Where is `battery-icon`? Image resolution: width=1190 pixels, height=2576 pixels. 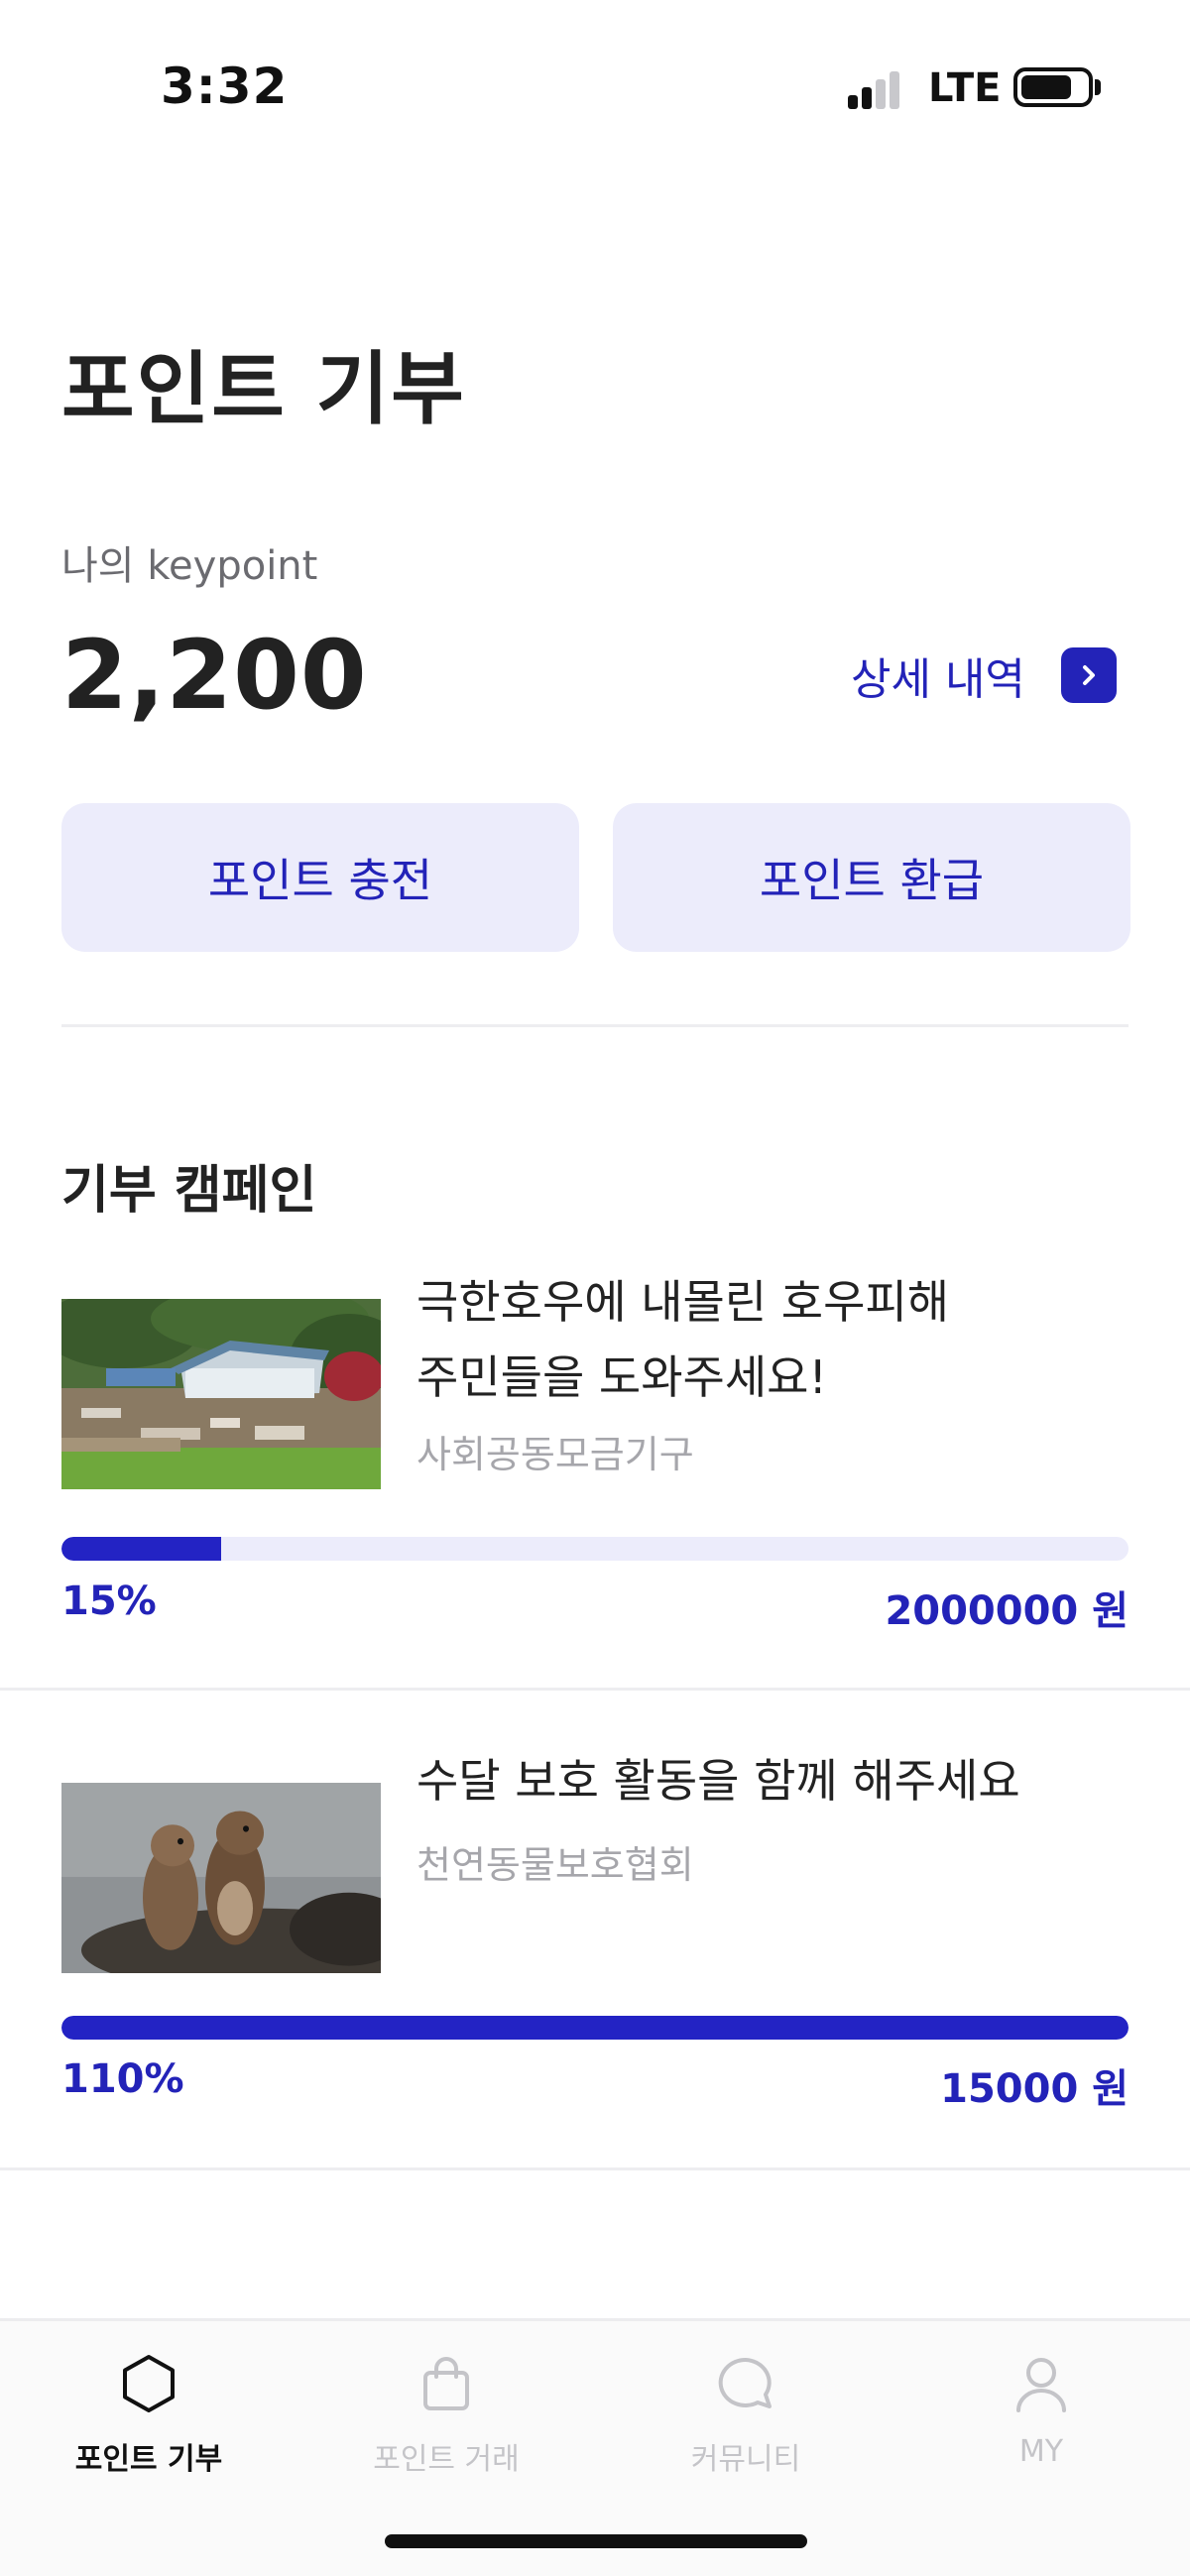 battery-icon is located at coordinates (1053, 87).